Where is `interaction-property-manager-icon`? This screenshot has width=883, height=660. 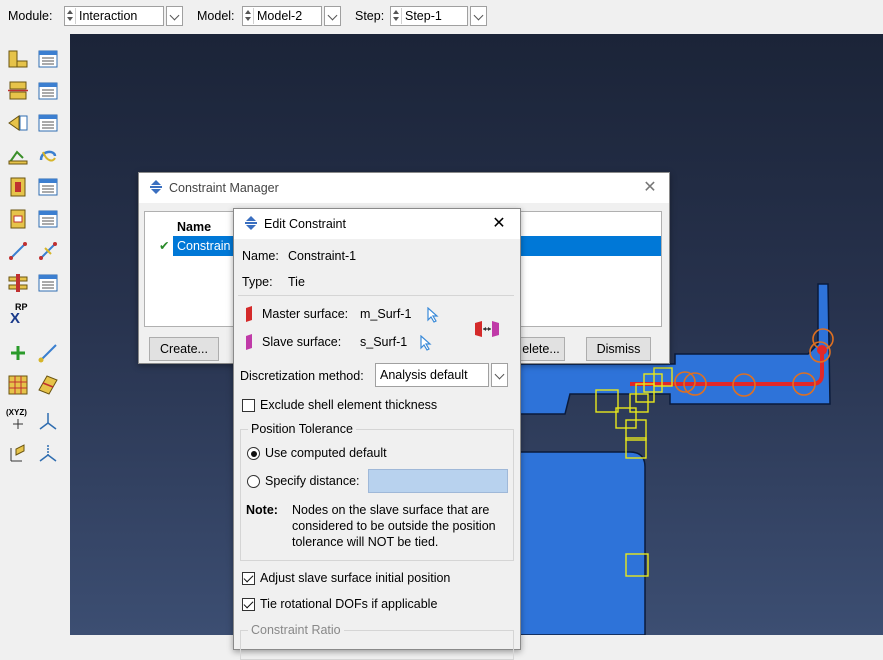 interaction-property-manager-icon is located at coordinates (48, 91).